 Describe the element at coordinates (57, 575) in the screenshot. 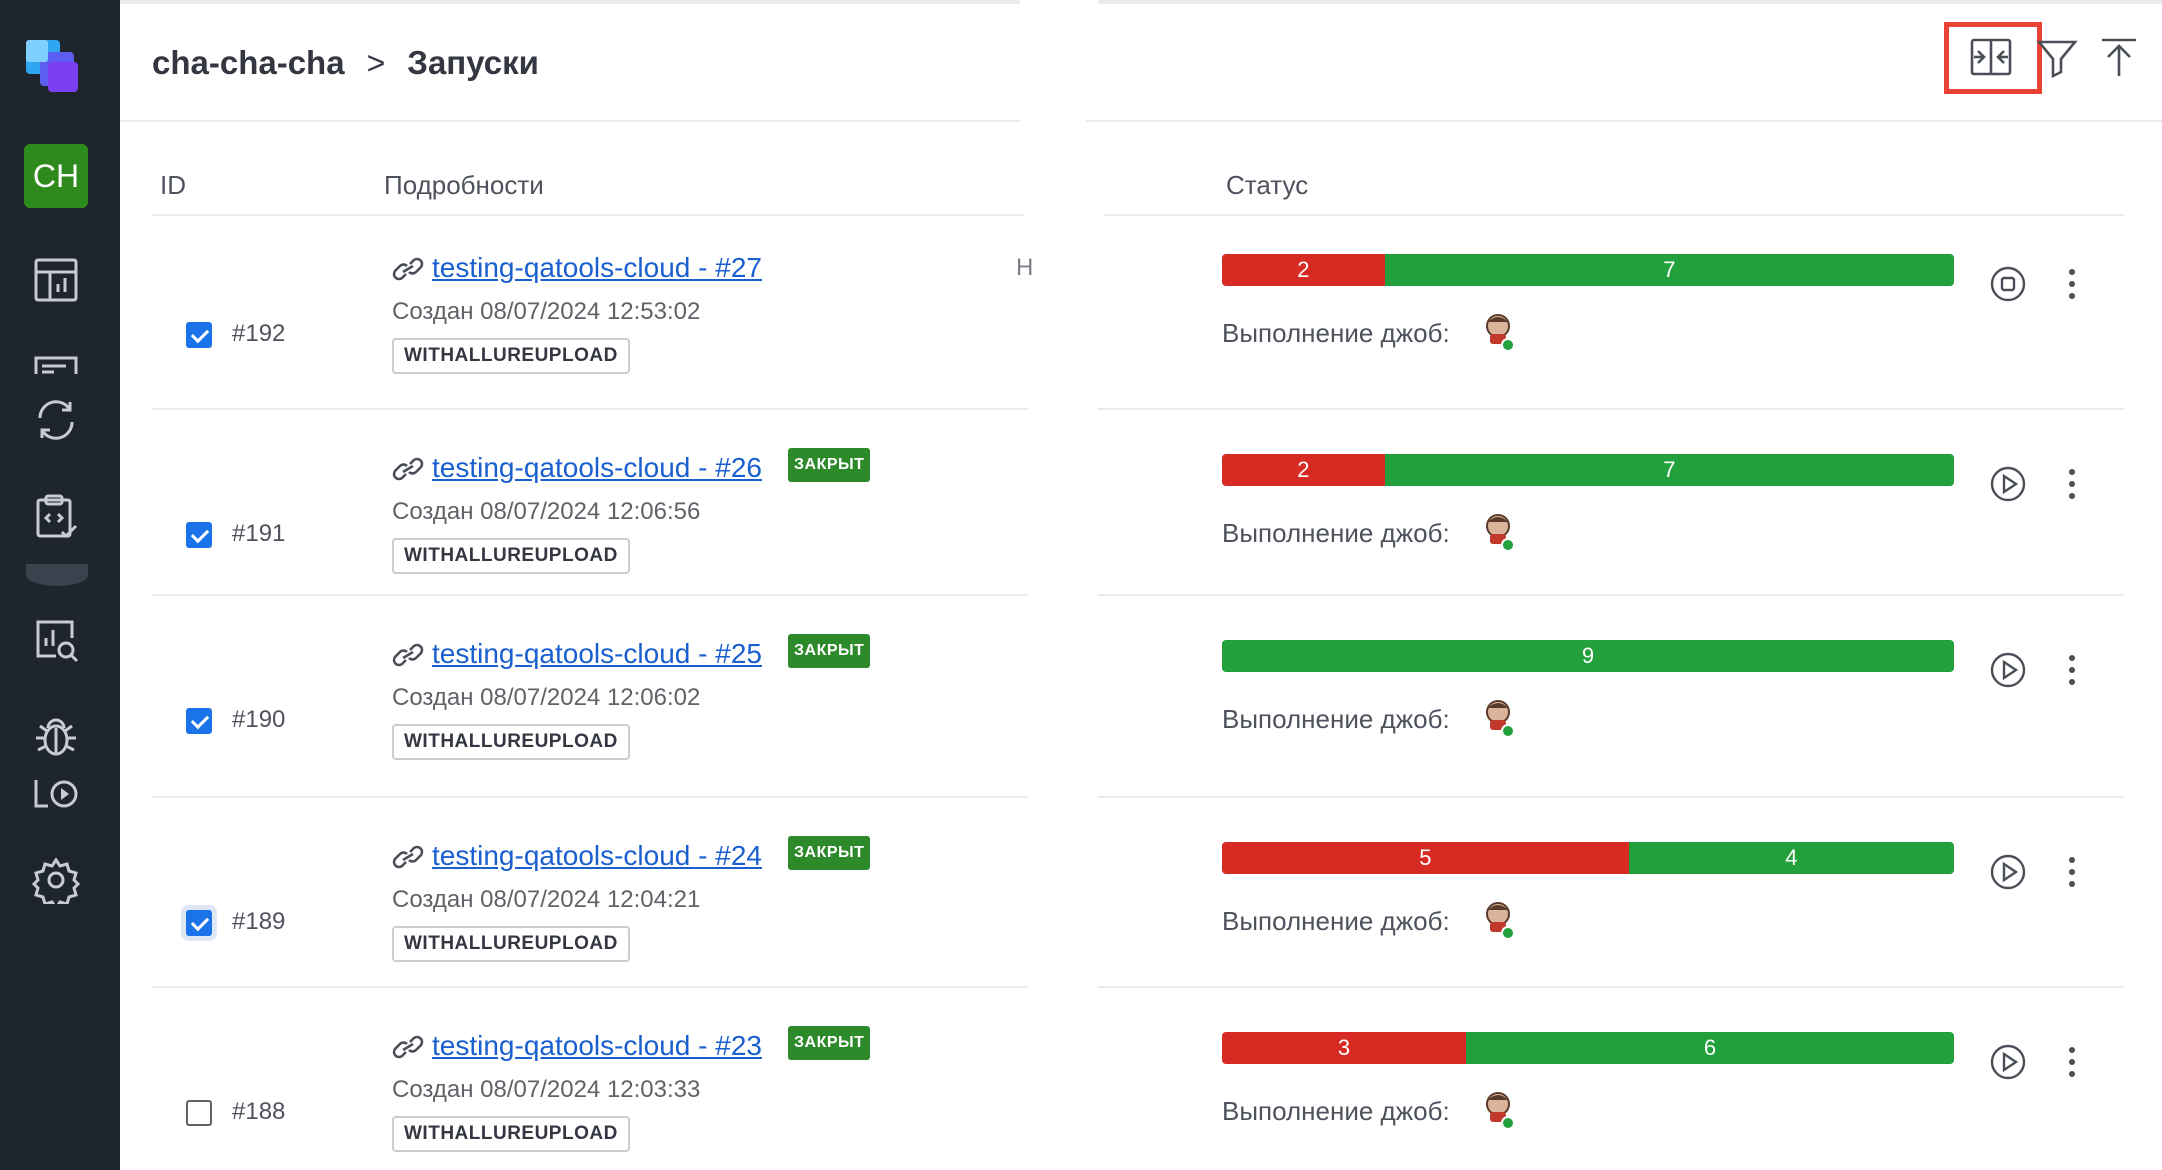

I see `sidebar-divider` at that location.